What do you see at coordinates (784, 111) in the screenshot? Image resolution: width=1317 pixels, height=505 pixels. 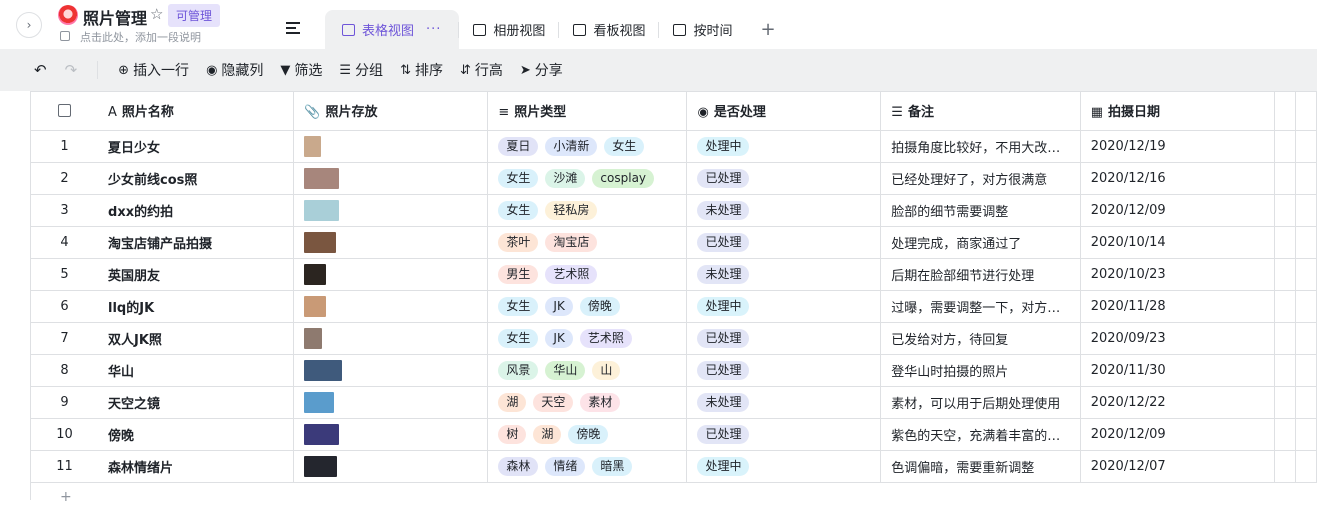 I see `column-header: ◉ 是否处理` at bounding box center [784, 111].